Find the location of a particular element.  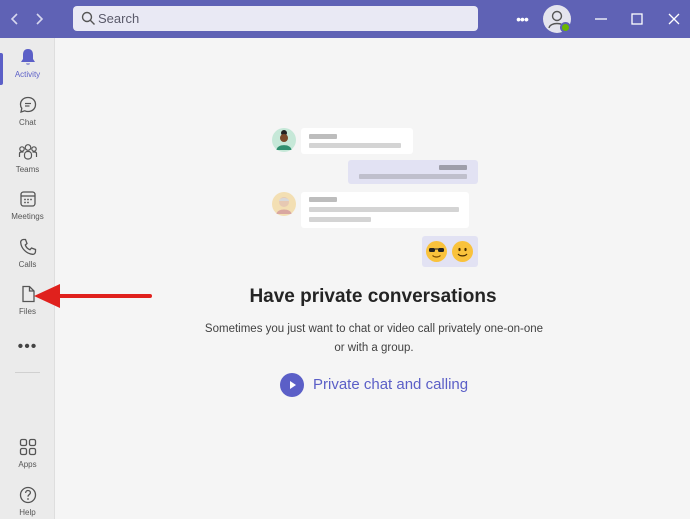

red-arrow-icon is located at coordinates (93, 296).